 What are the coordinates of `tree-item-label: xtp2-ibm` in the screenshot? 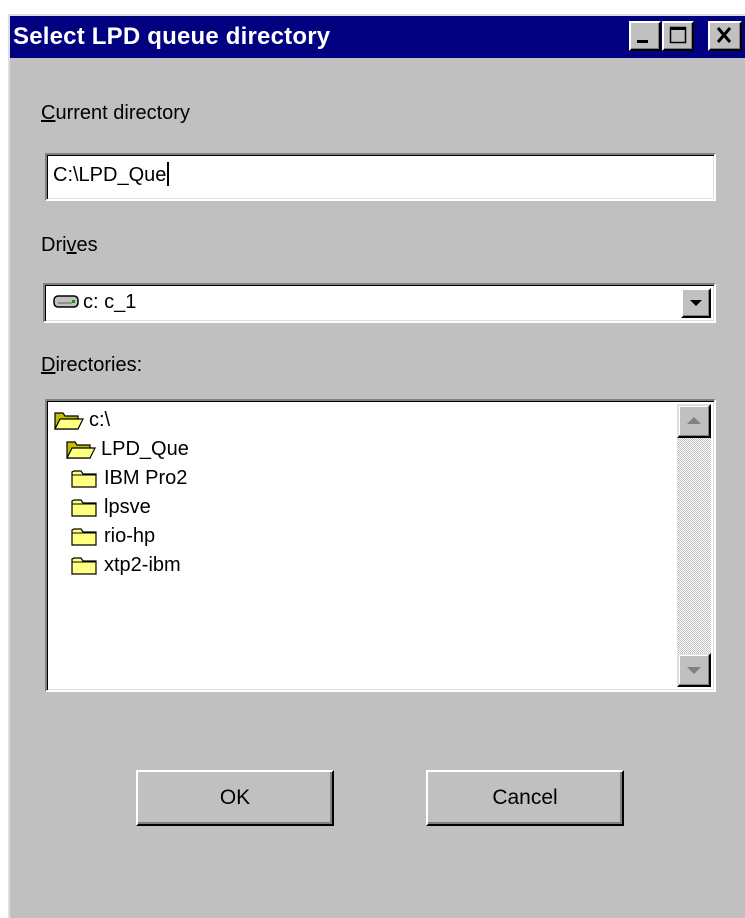 It's located at (142, 564).